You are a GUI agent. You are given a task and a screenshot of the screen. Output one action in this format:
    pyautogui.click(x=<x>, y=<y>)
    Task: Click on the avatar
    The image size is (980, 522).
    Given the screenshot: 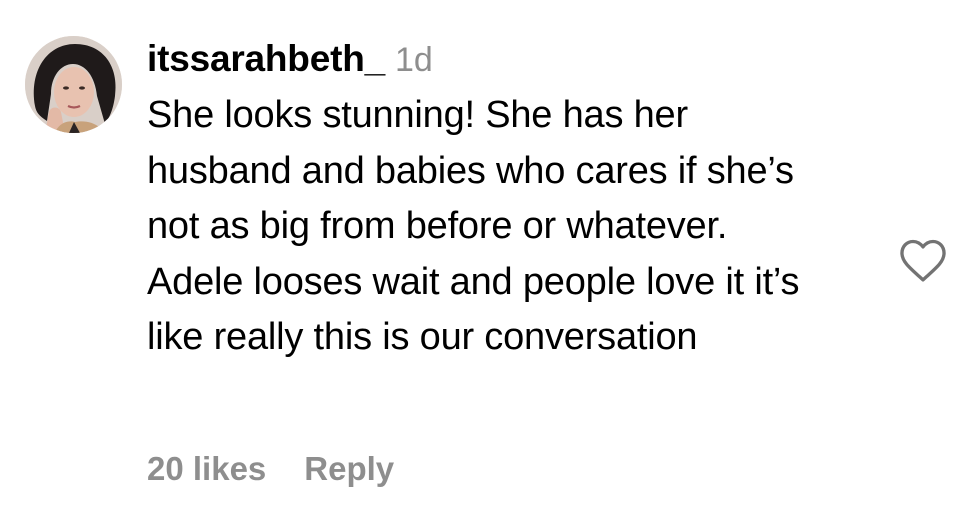 What is the action you would take?
    pyautogui.click(x=73, y=84)
    